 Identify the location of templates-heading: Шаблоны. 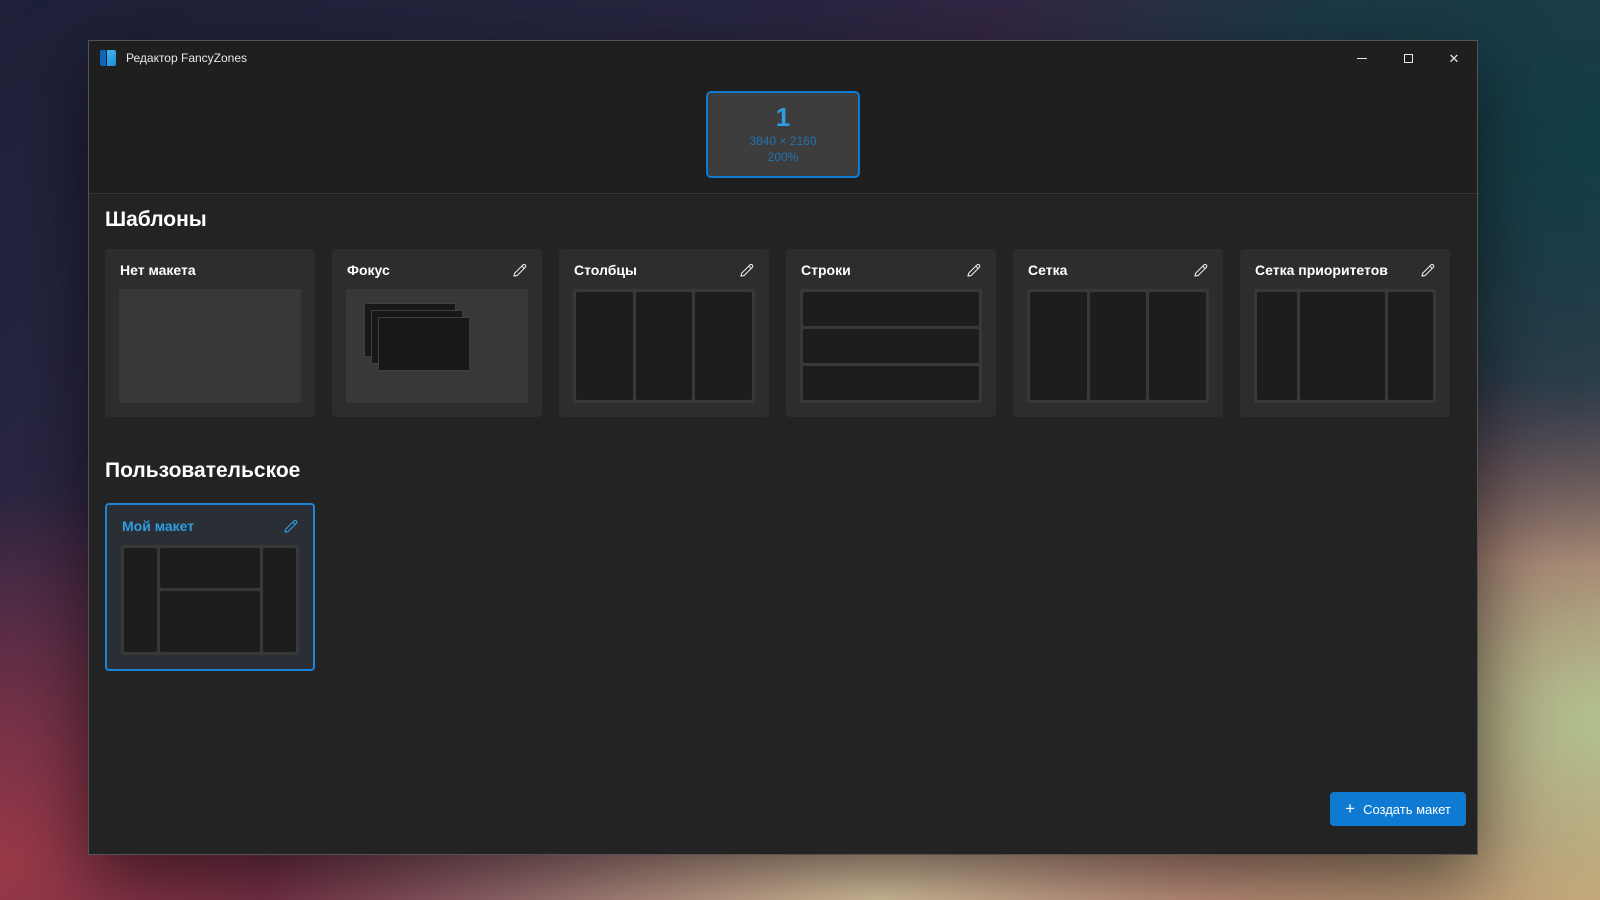
(156, 219).